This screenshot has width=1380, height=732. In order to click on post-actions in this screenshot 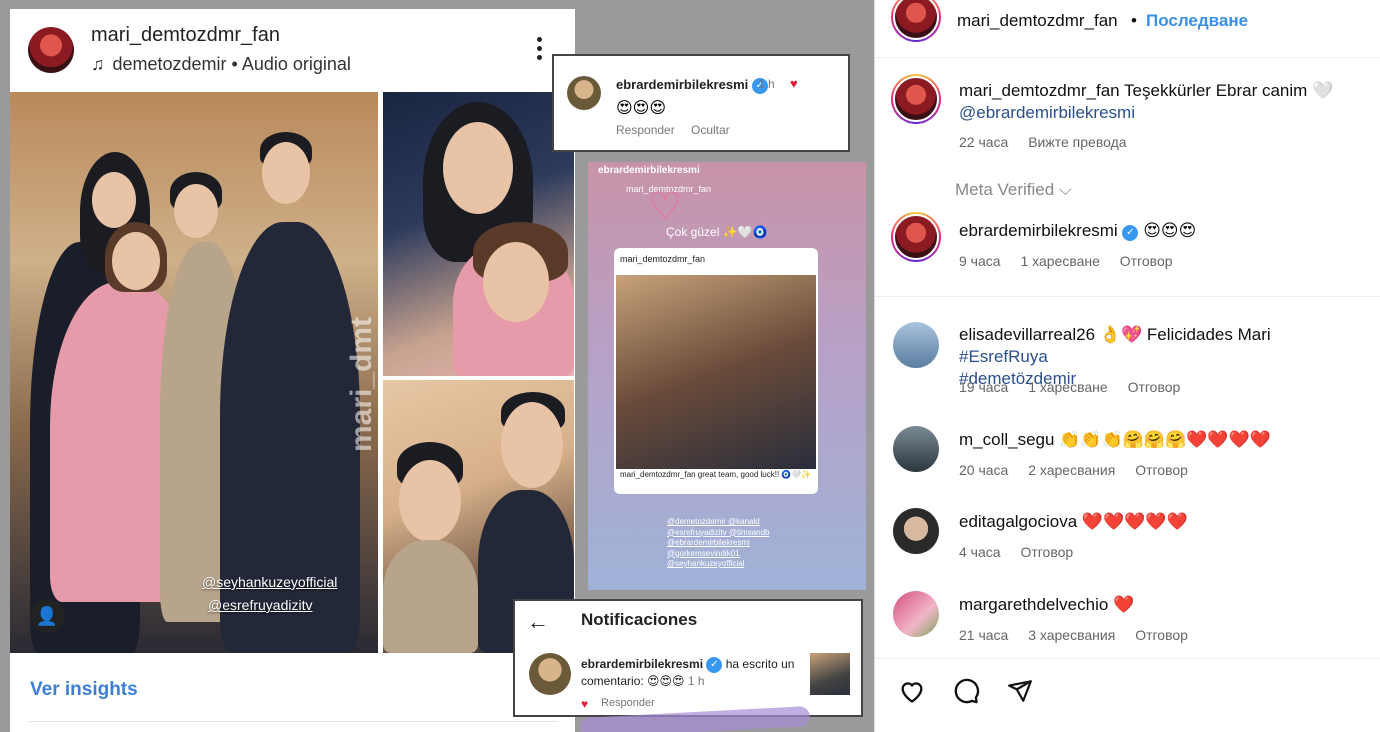, I will do `click(966, 691)`.